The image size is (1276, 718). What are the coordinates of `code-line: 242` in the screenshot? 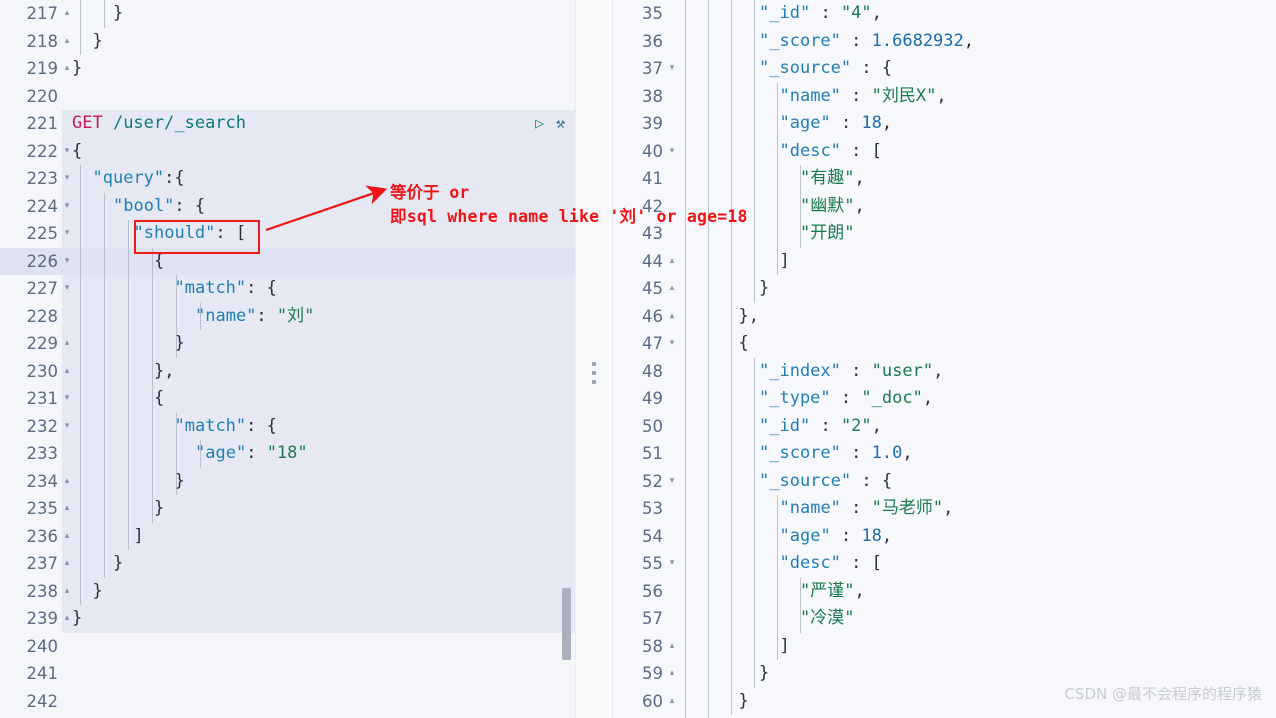 It's located at (287, 702).